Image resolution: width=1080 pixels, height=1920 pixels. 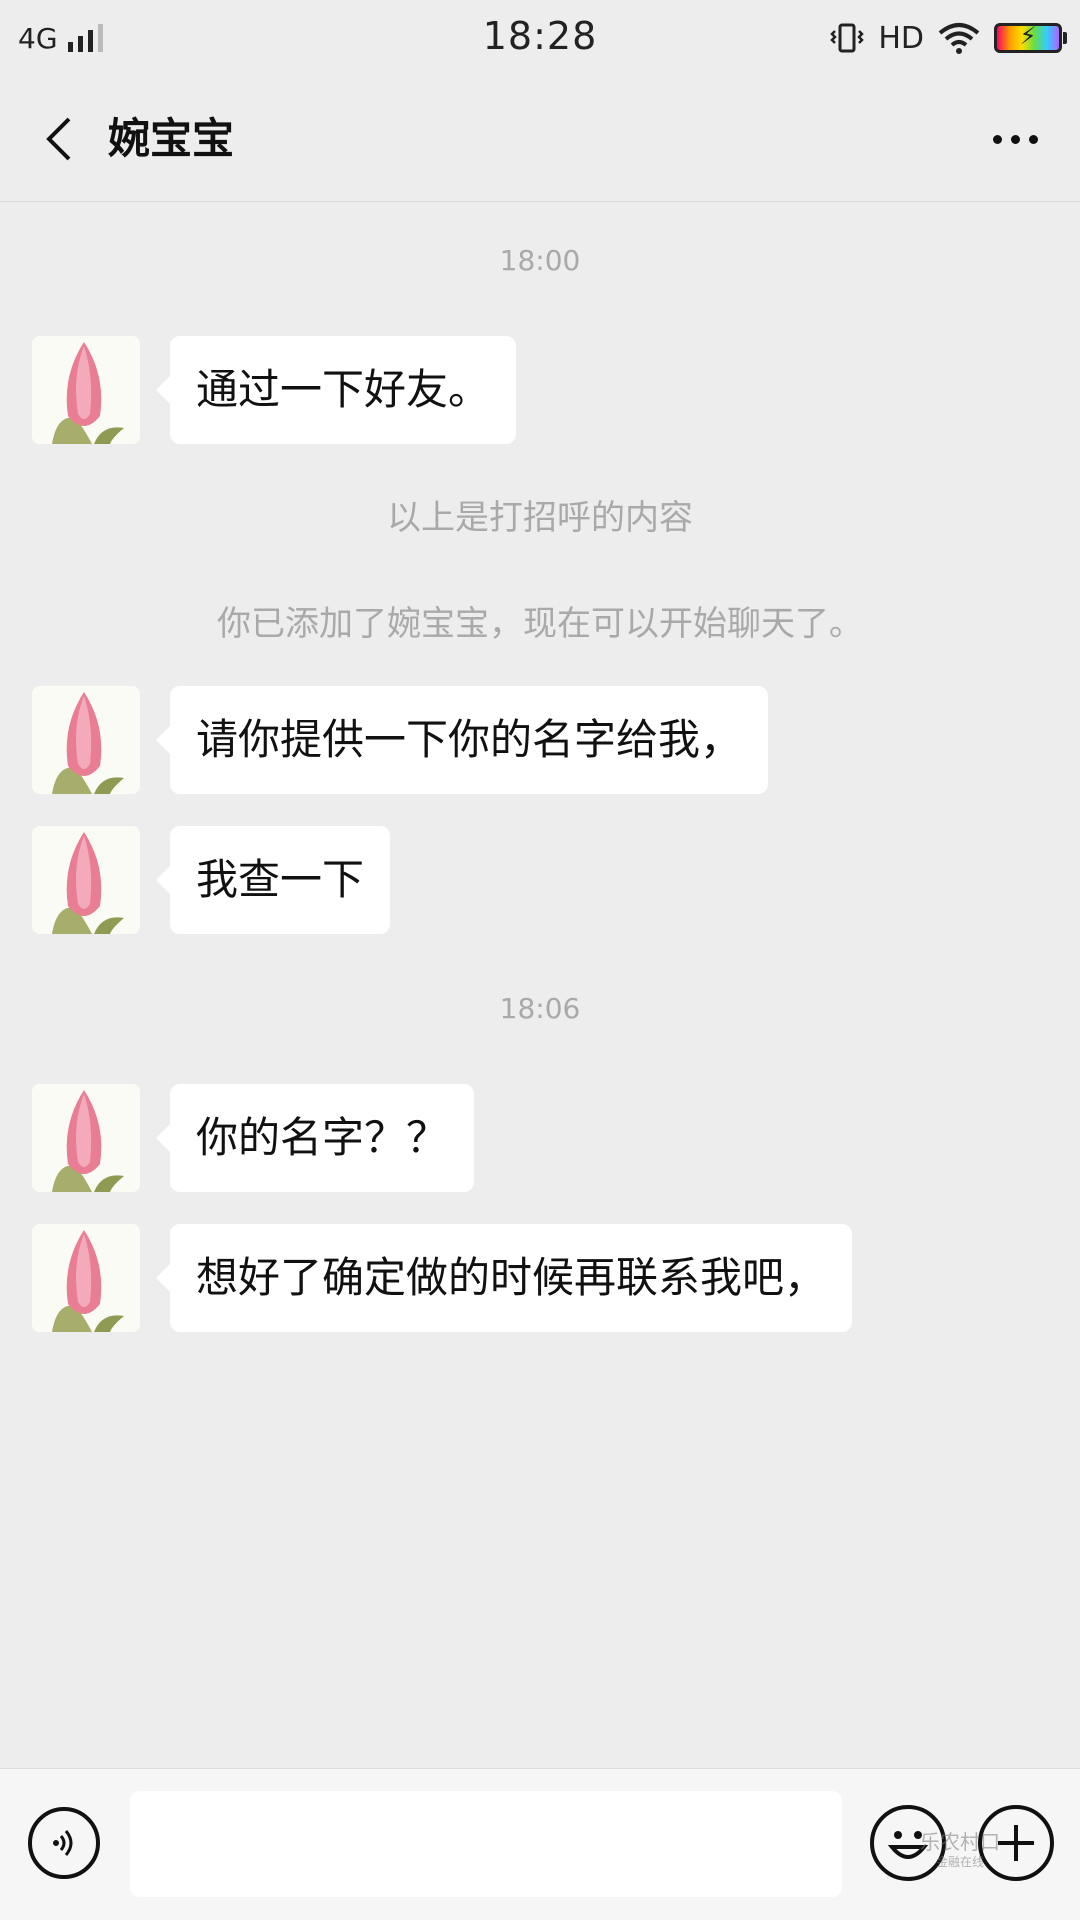 I want to click on message-bubble: 想好了确定做的时候再联系我吧，, so click(x=504, y=1278).